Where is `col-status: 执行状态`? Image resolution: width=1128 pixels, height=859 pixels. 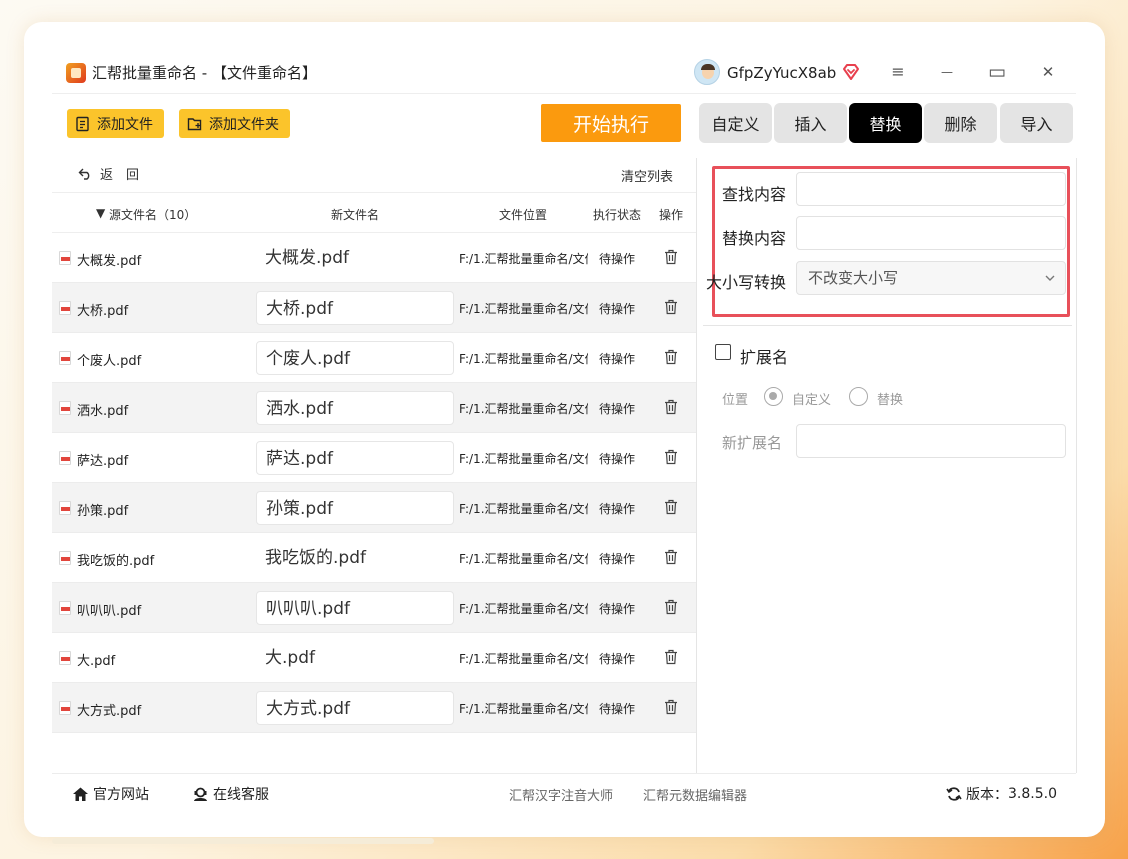 col-status: 执行状态 is located at coordinates (617, 215).